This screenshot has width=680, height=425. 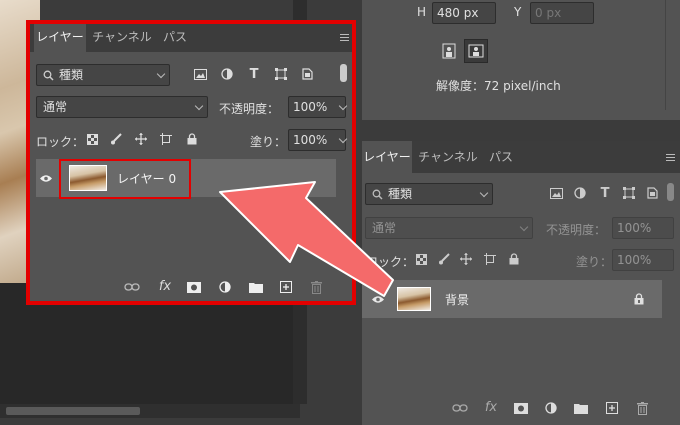 What do you see at coordinates (306, 239) in the screenshot?
I see `annotation-arrow-icon` at bounding box center [306, 239].